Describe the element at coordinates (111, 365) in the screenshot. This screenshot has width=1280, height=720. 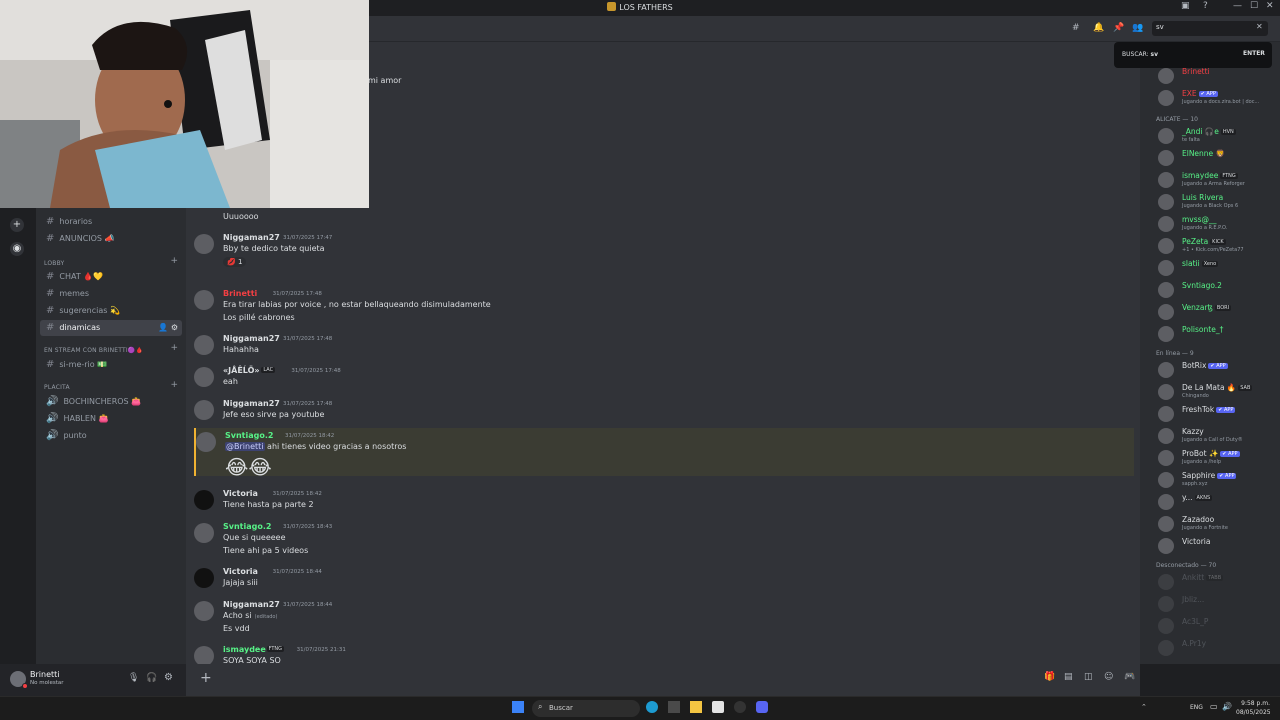
I see `channel-item: # si-me-rio 💵` at that location.